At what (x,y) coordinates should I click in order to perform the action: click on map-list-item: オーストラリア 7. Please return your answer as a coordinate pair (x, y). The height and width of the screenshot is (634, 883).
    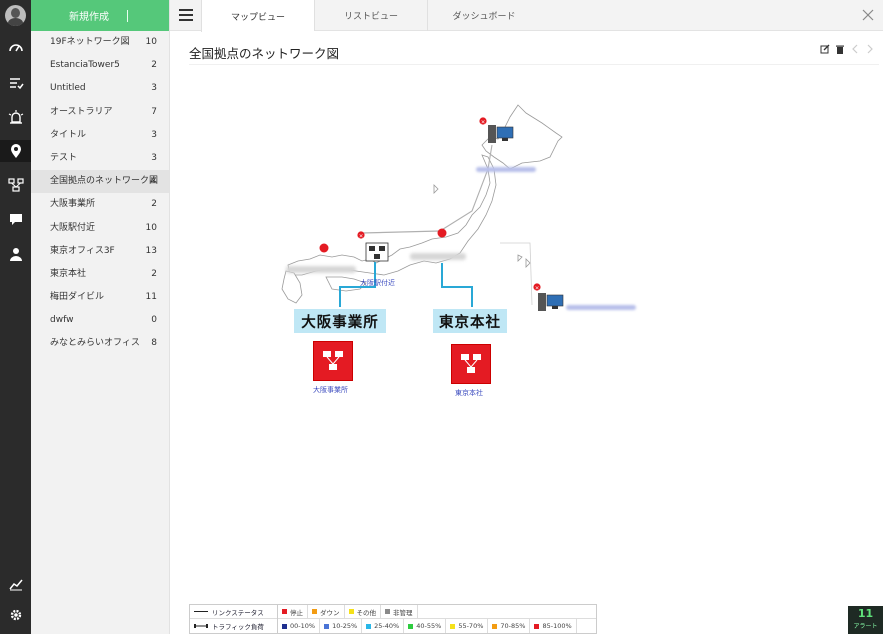
    Looking at the image, I should click on (100, 112).